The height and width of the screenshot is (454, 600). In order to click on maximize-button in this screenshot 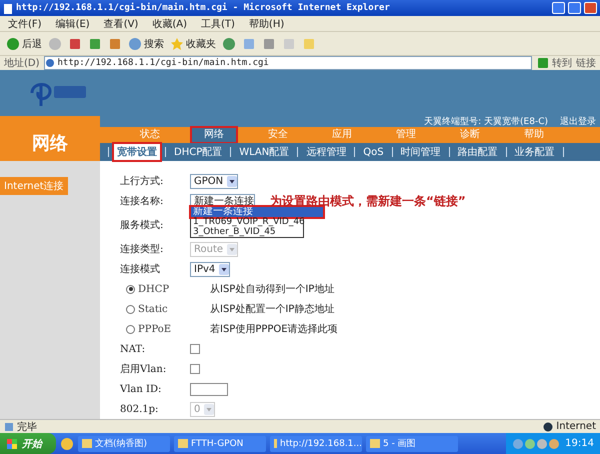, I will do `click(574, 8)`.